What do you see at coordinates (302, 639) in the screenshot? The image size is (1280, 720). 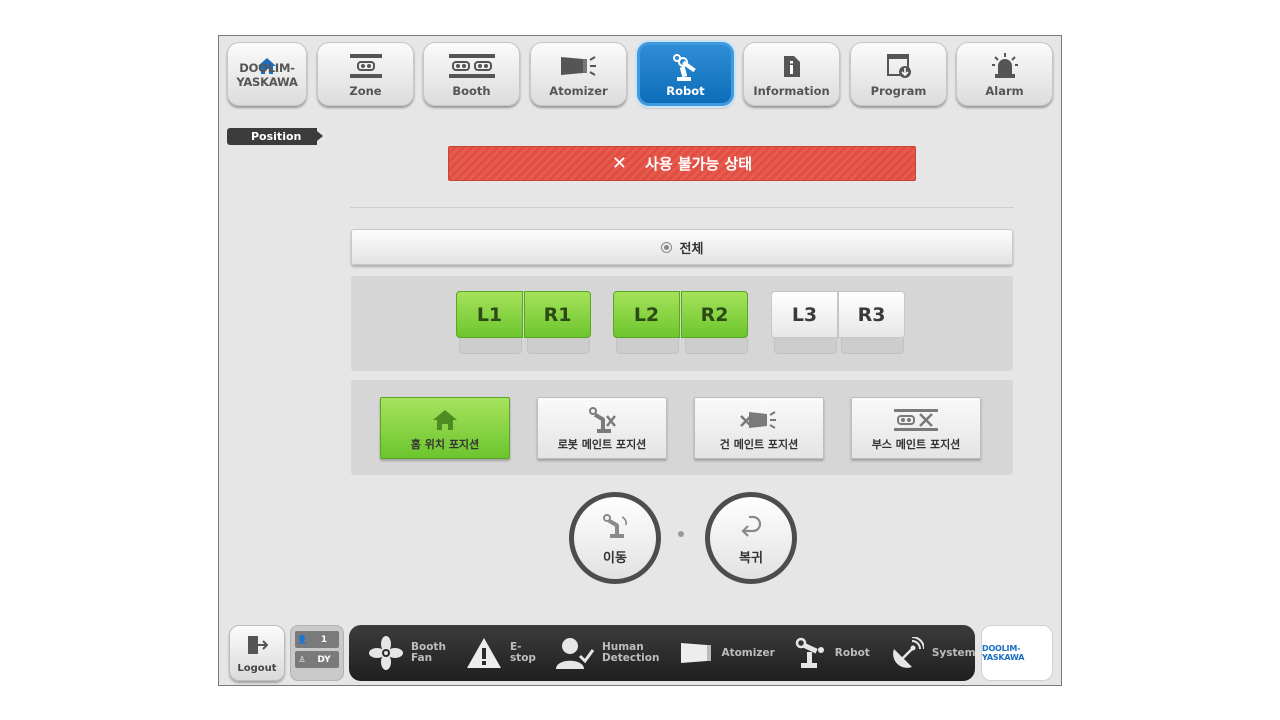 I see `user-icon: 👤` at bounding box center [302, 639].